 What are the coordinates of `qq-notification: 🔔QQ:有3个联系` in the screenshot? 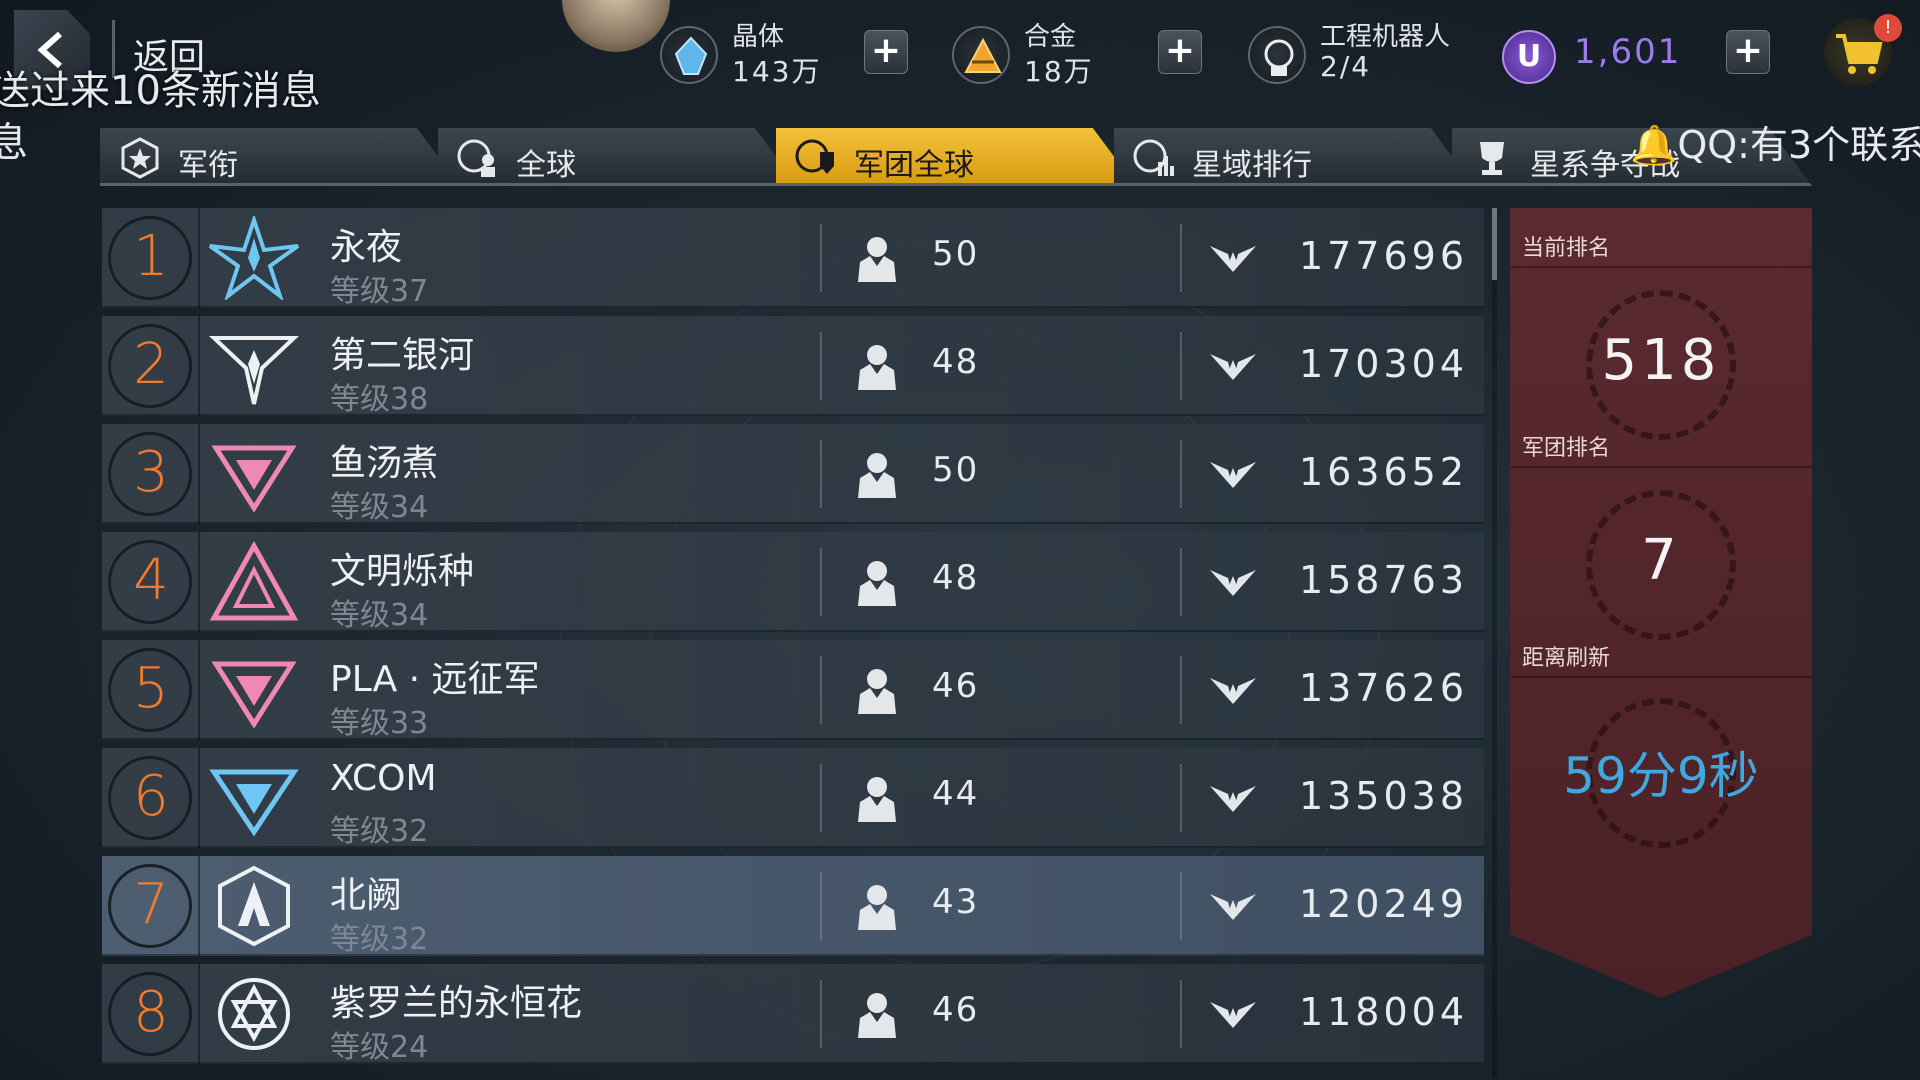 It's located at (1775, 141).